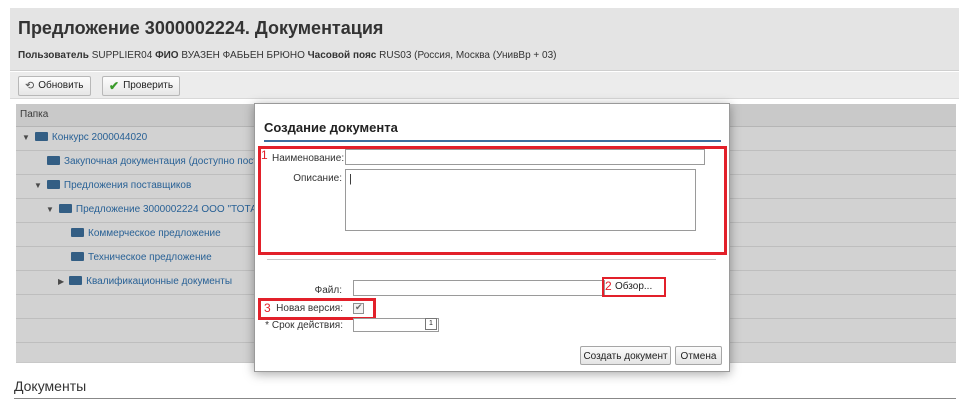 The width and height of the screenshot is (959, 406). I want to click on validity-label: * Срок действия:, so click(304, 325).